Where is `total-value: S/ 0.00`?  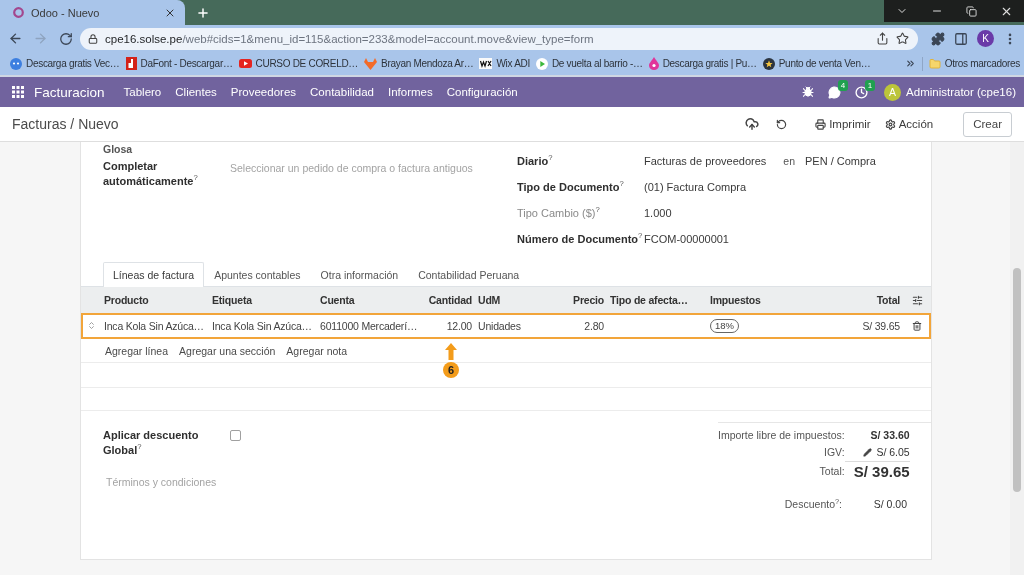 total-value: S/ 0.00 is located at coordinates (890, 504).